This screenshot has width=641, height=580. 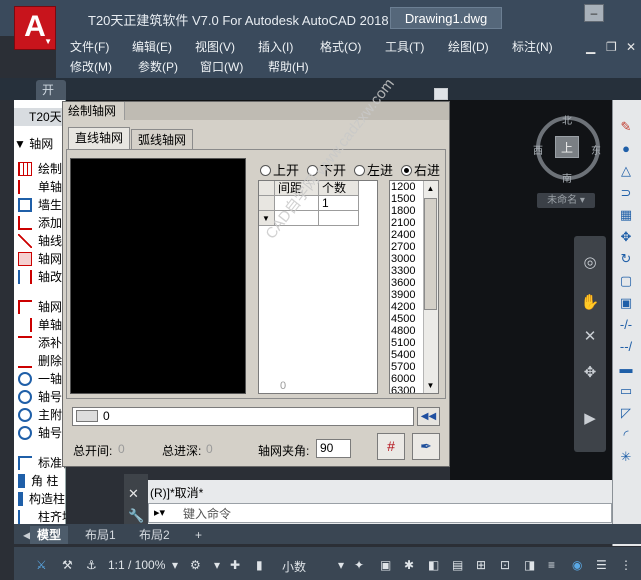 I want to click on isolate-icon: ✱, so click(x=409, y=565).